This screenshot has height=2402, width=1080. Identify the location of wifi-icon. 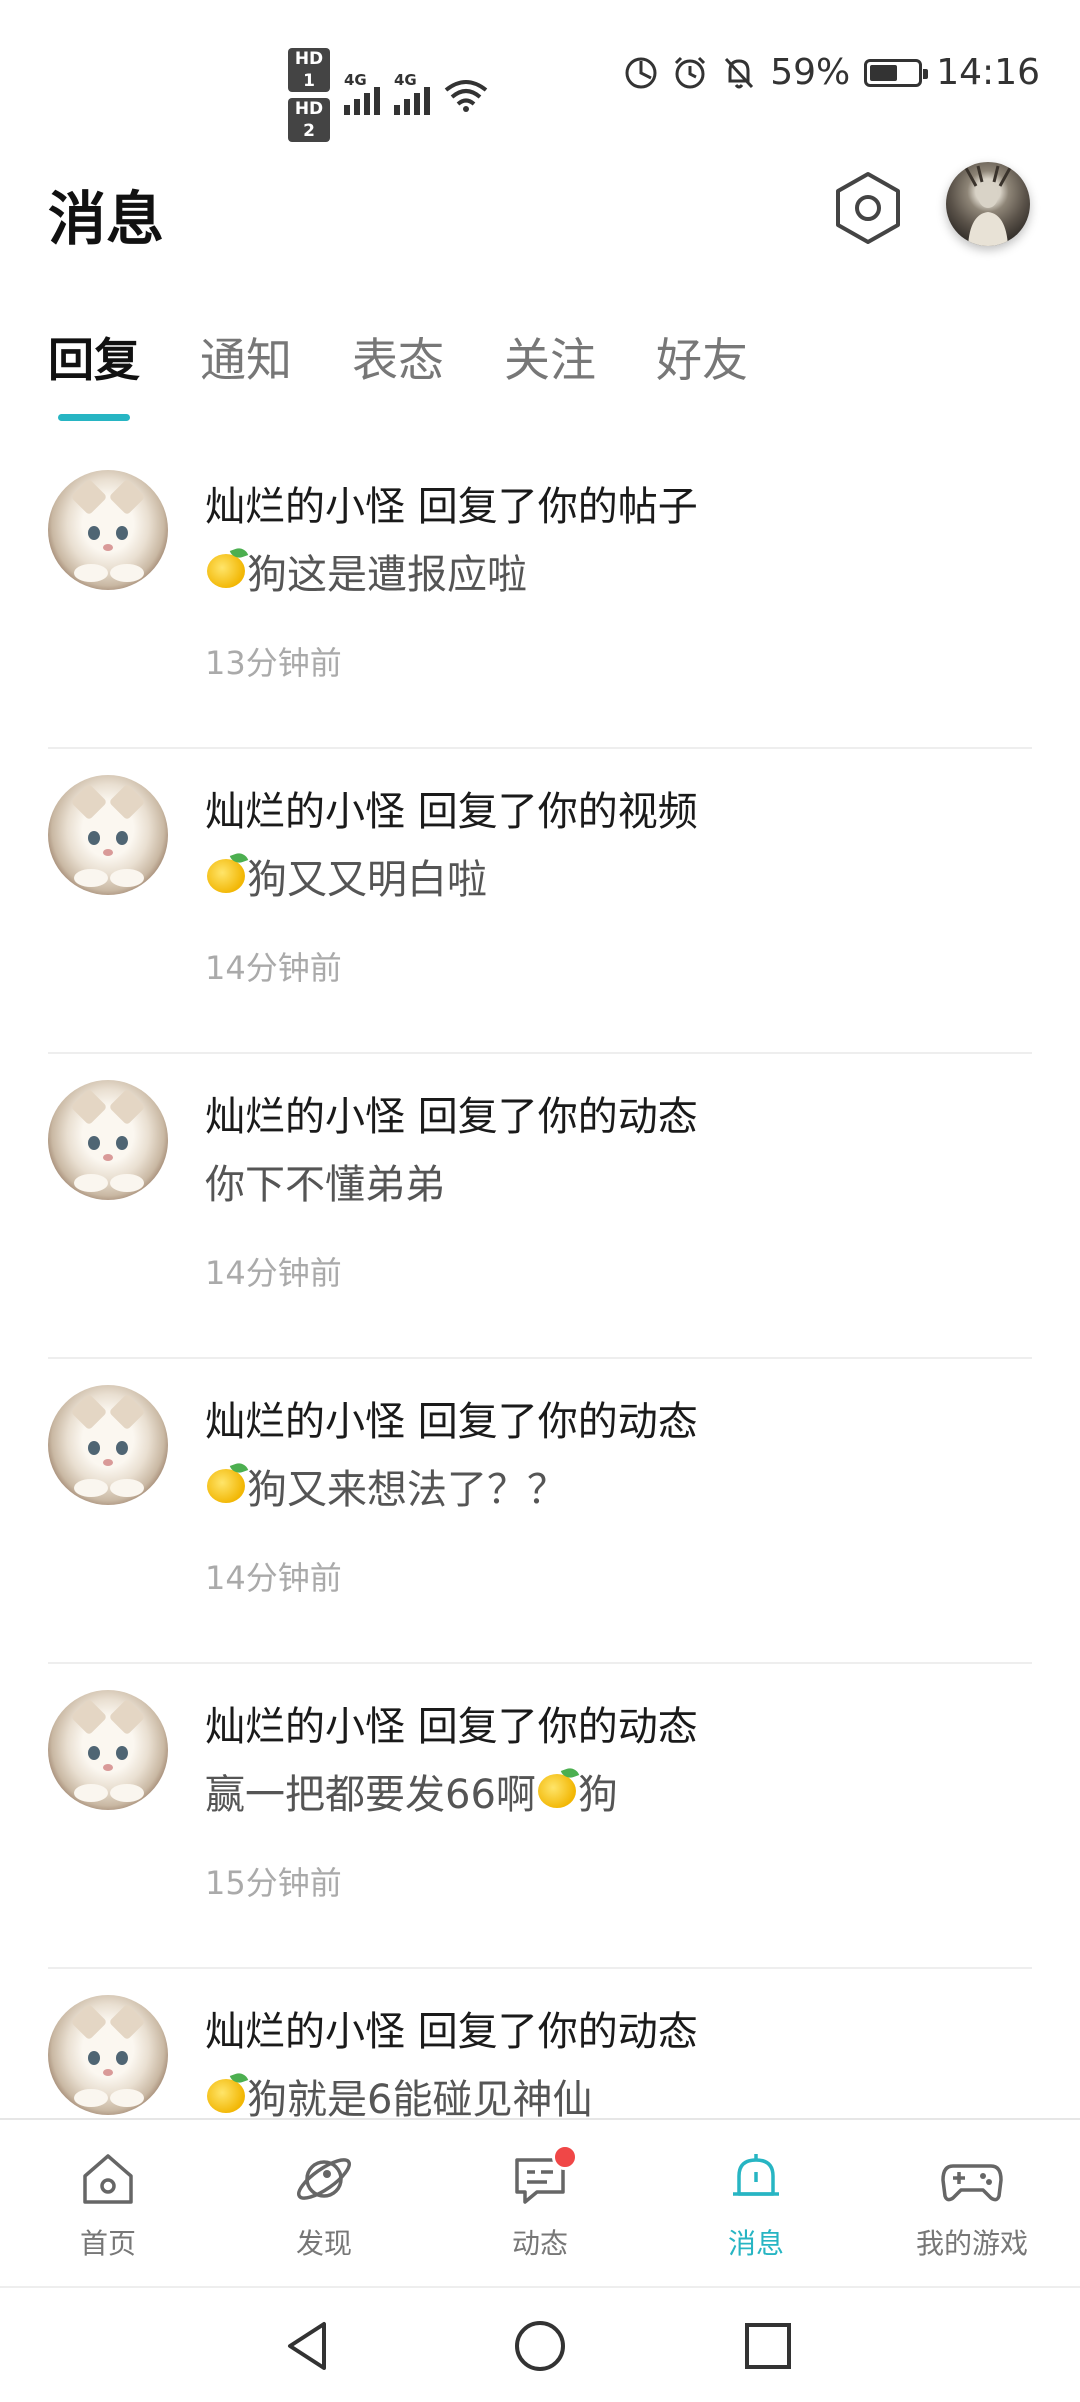
(466, 96).